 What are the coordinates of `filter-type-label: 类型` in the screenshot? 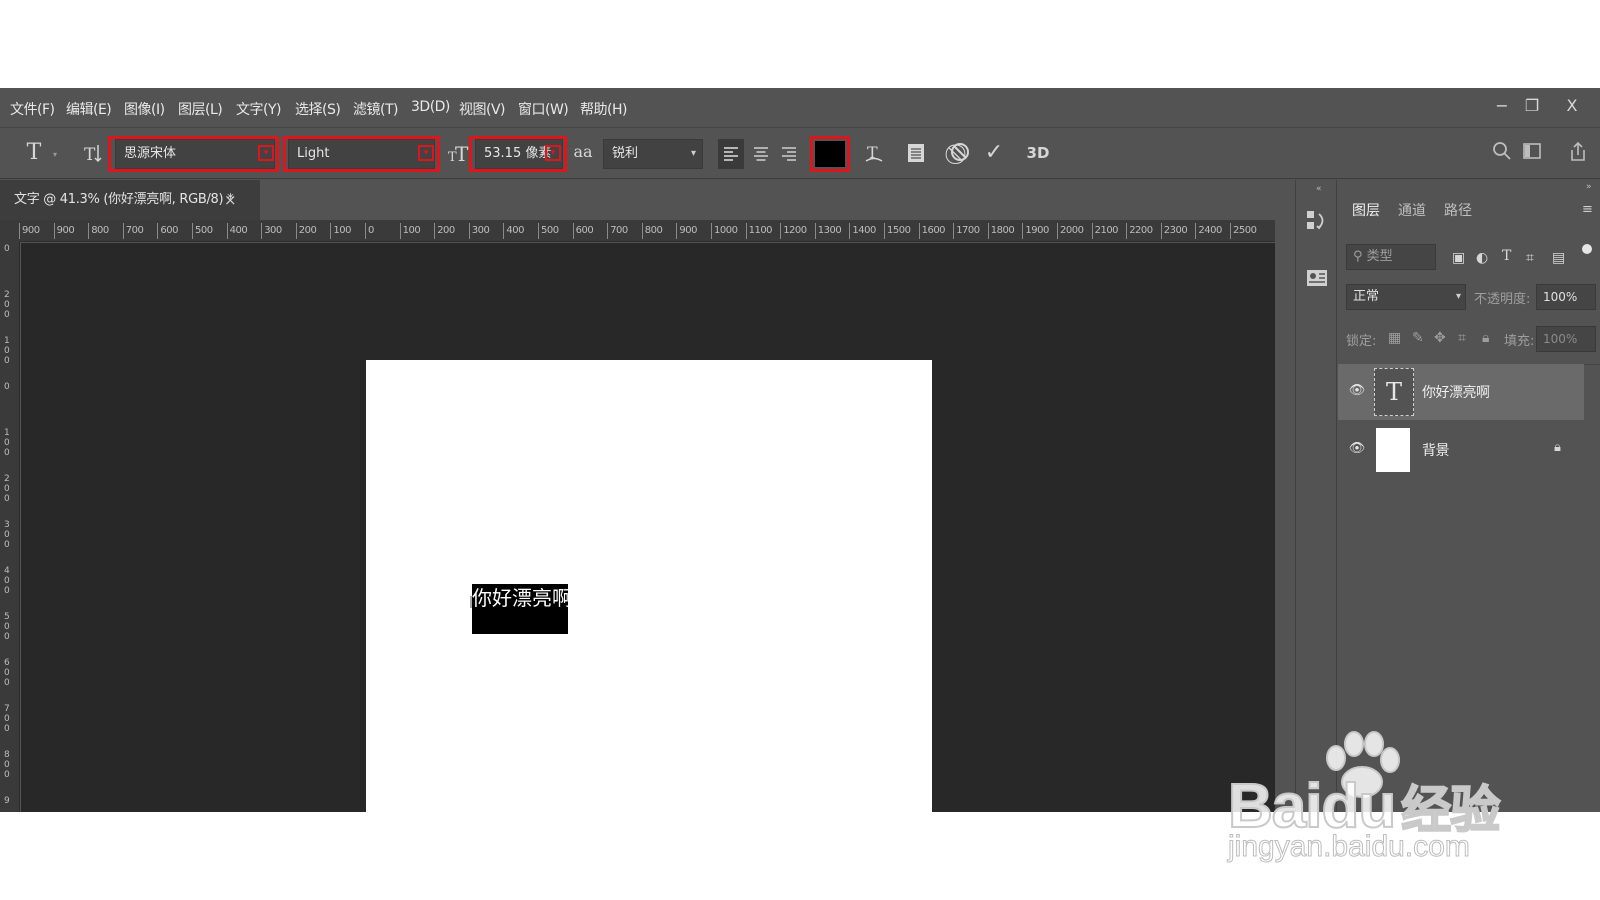 It's located at (1379, 256).